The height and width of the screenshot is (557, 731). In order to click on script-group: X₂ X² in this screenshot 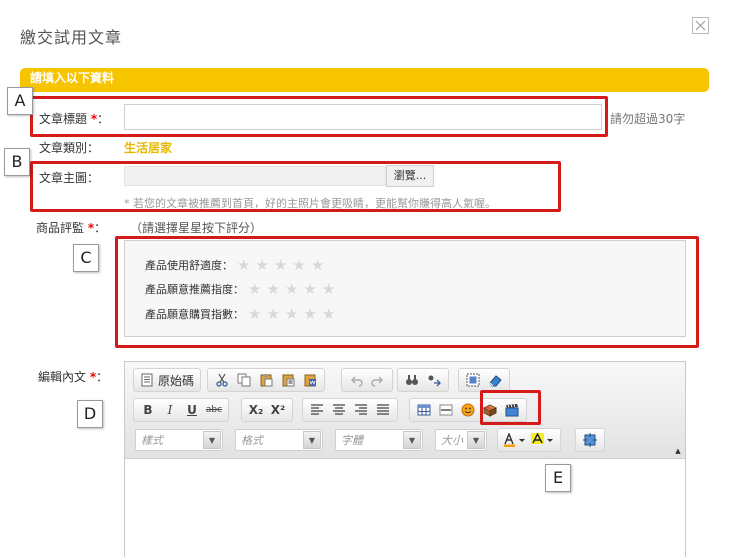, I will do `click(267, 410)`.